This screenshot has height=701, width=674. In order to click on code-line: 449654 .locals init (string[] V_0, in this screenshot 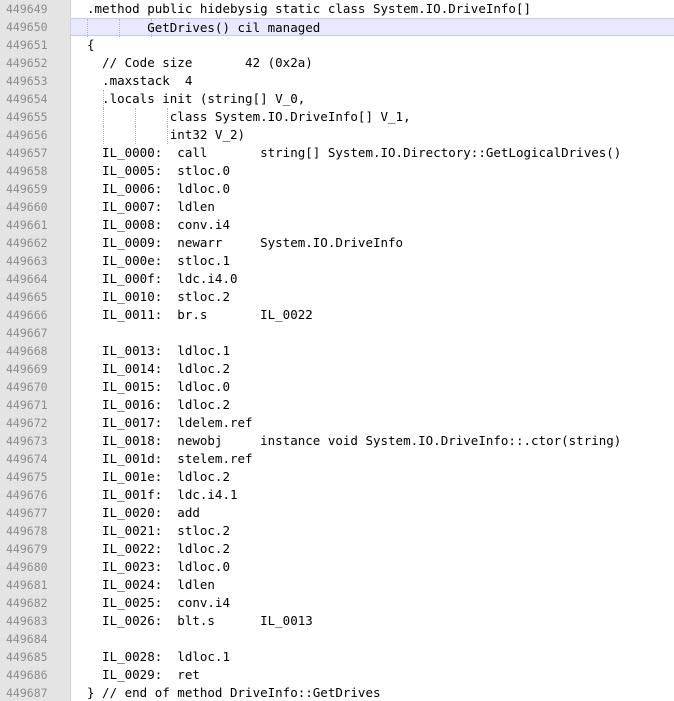, I will do `click(337, 99)`.